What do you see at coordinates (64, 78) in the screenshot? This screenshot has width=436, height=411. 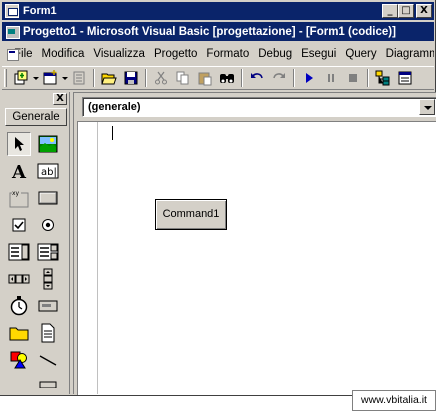 I see `add-form-dropdown` at bounding box center [64, 78].